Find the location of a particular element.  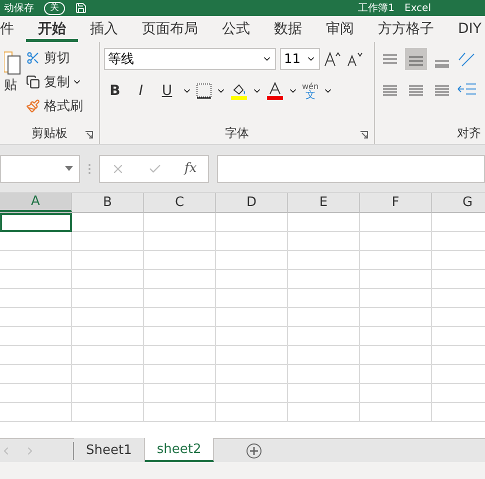

font-size-field: 11 is located at coordinates (300, 59).